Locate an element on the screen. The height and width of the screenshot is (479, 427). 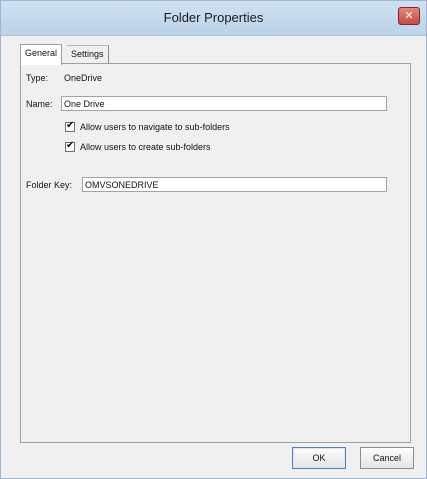
tab-general: General is located at coordinates (41, 54).